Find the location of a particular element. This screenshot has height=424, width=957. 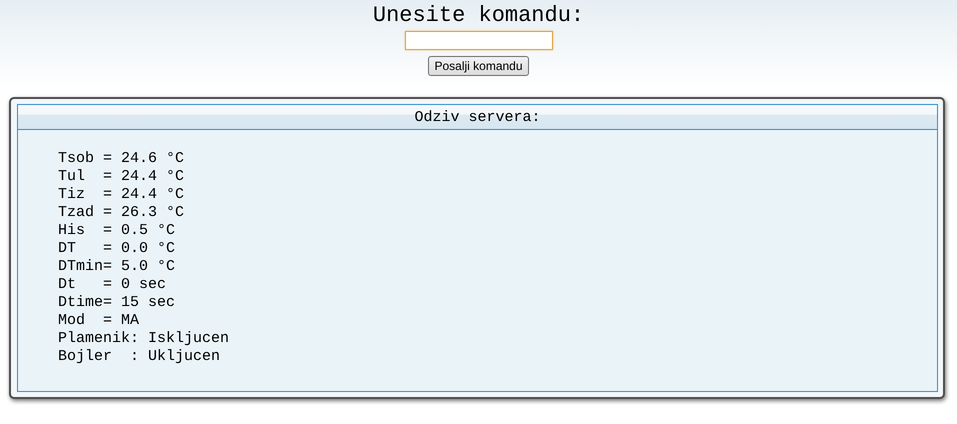

response-line: His = 0.5 °C is located at coordinates (117, 231).